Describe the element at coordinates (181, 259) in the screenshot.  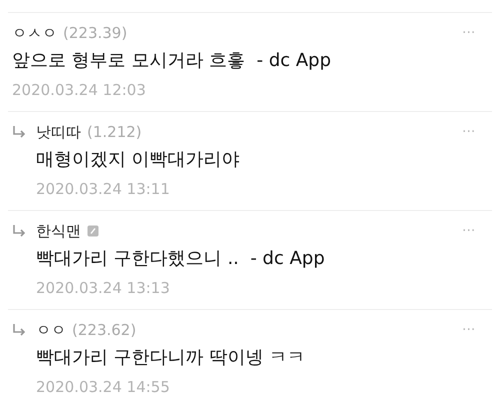
I see `comment-text: 빡대가리 구한다했으니 .. - dc App` at that location.